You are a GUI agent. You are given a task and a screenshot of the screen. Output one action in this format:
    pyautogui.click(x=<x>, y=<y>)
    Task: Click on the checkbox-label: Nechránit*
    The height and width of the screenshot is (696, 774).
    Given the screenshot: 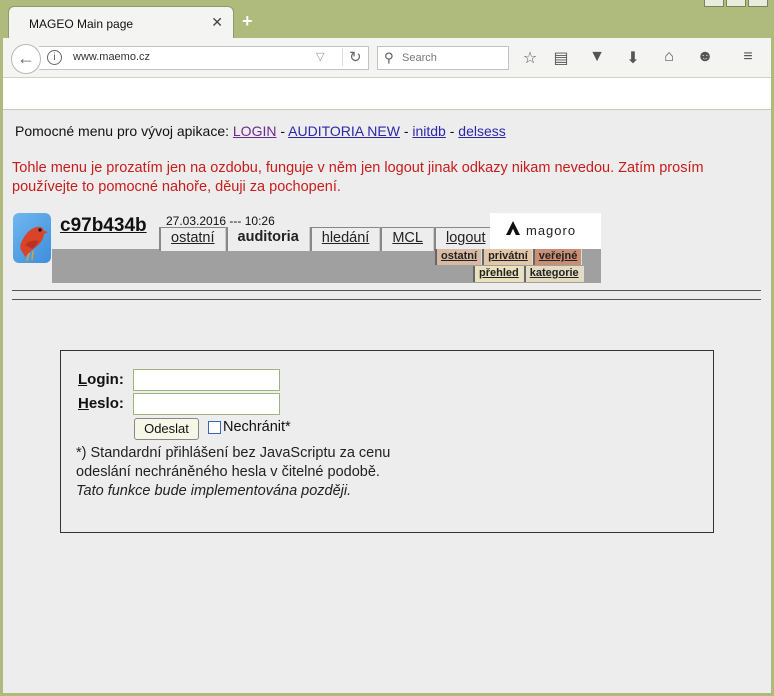 What is the action you would take?
    pyautogui.click(x=257, y=427)
    